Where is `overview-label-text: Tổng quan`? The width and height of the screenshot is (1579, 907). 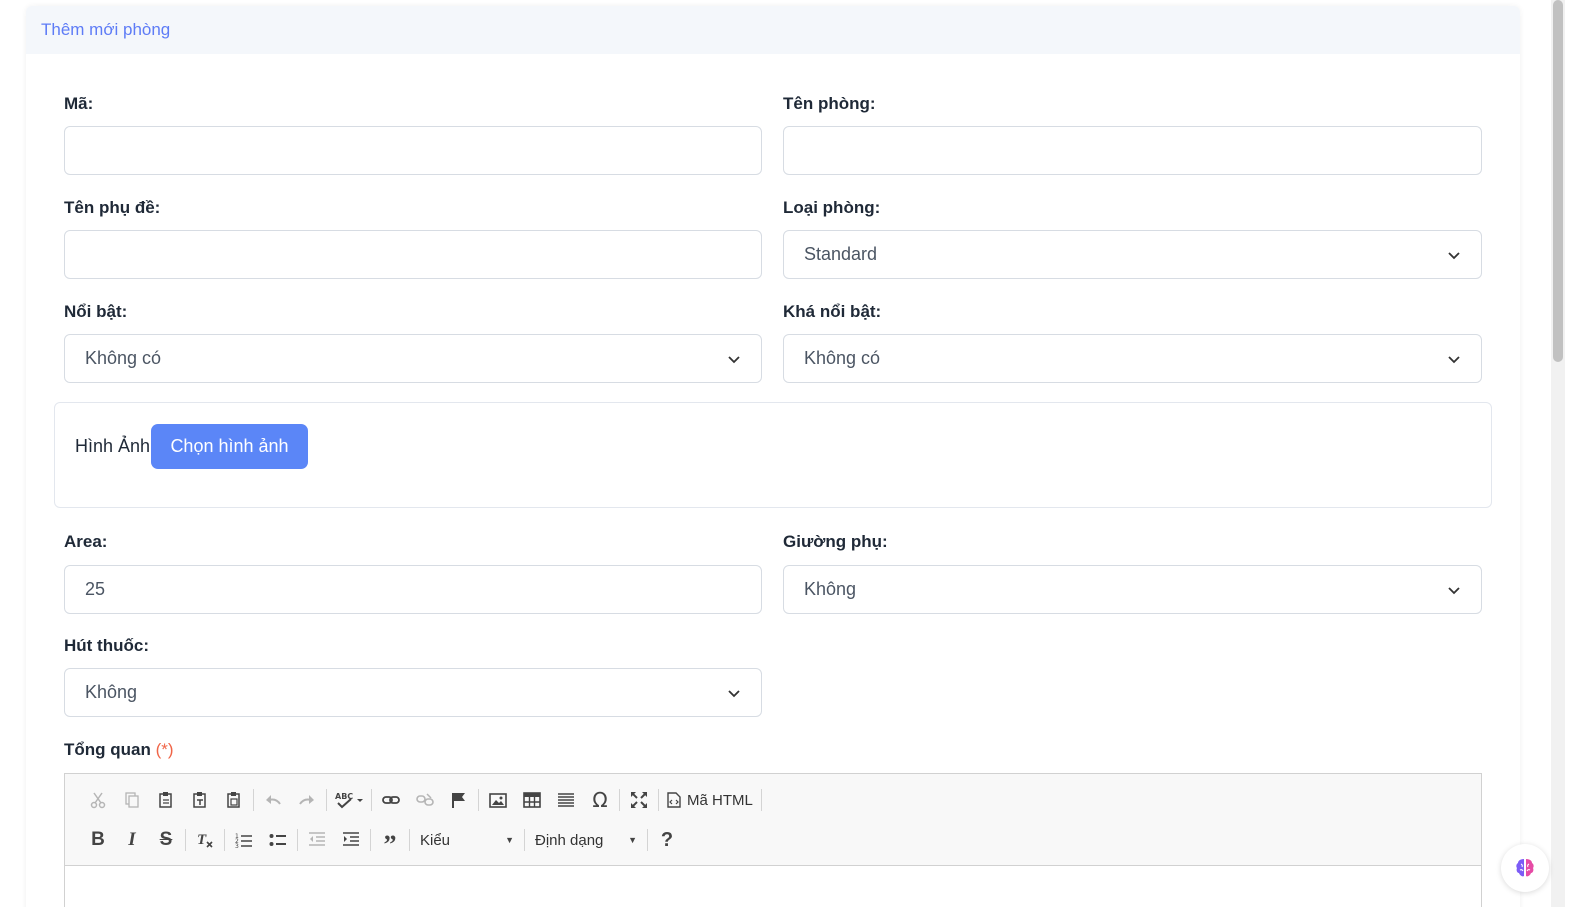
overview-label-text: Tổng quan is located at coordinates (107, 749).